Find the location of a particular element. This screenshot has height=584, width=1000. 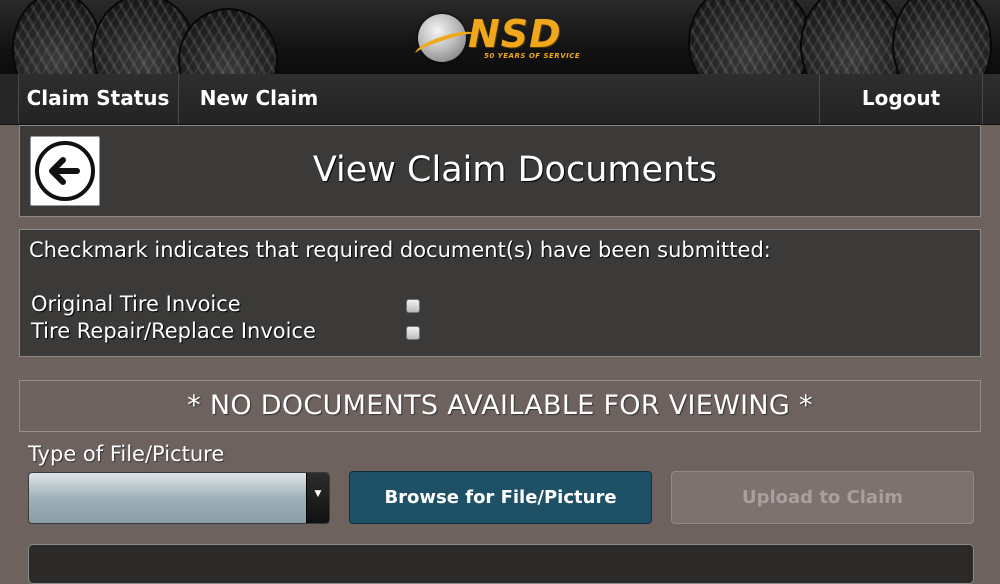

logo-text: NSD is located at coordinates (515, 34).